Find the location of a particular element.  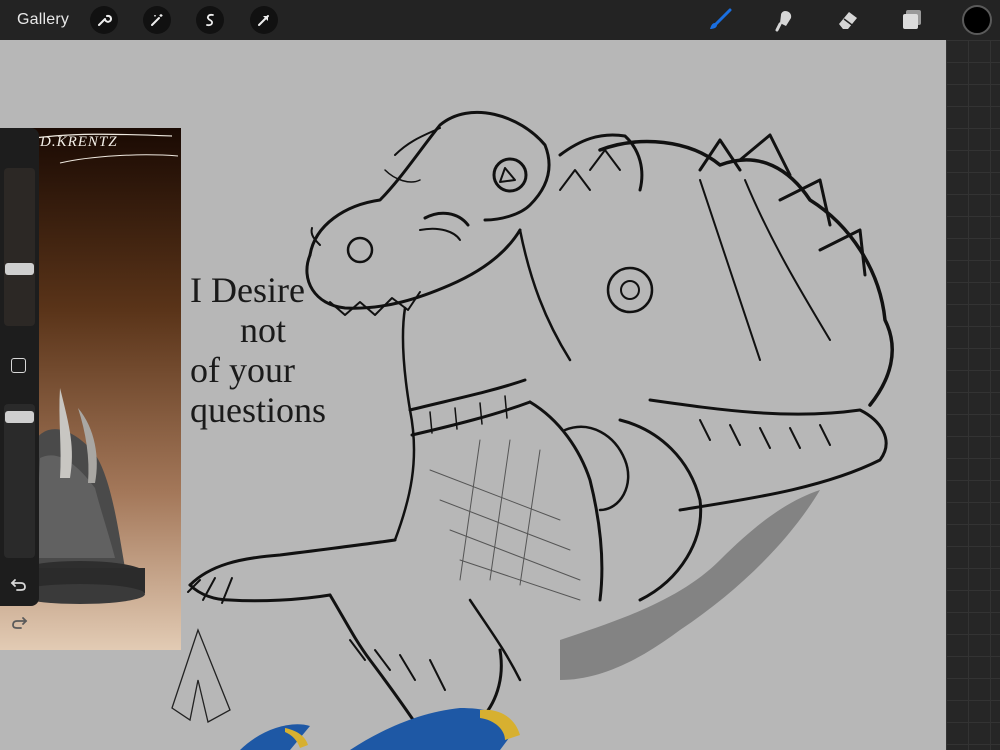

smudge-tool-button is located at coordinates (784, 20).